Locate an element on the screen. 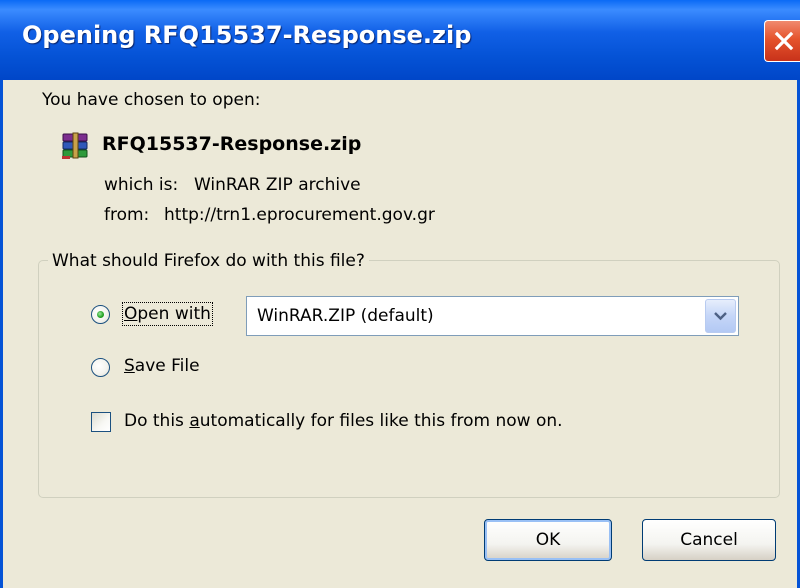 The image size is (800, 588). dropdown-button is located at coordinates (720, 316).